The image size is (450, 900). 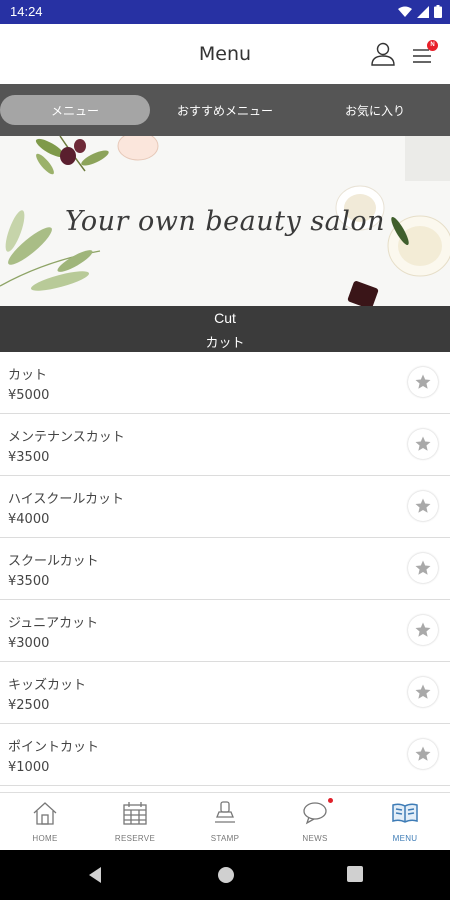 I want to click on tab-active-pill: メニュー, so click(x=75, y=110).